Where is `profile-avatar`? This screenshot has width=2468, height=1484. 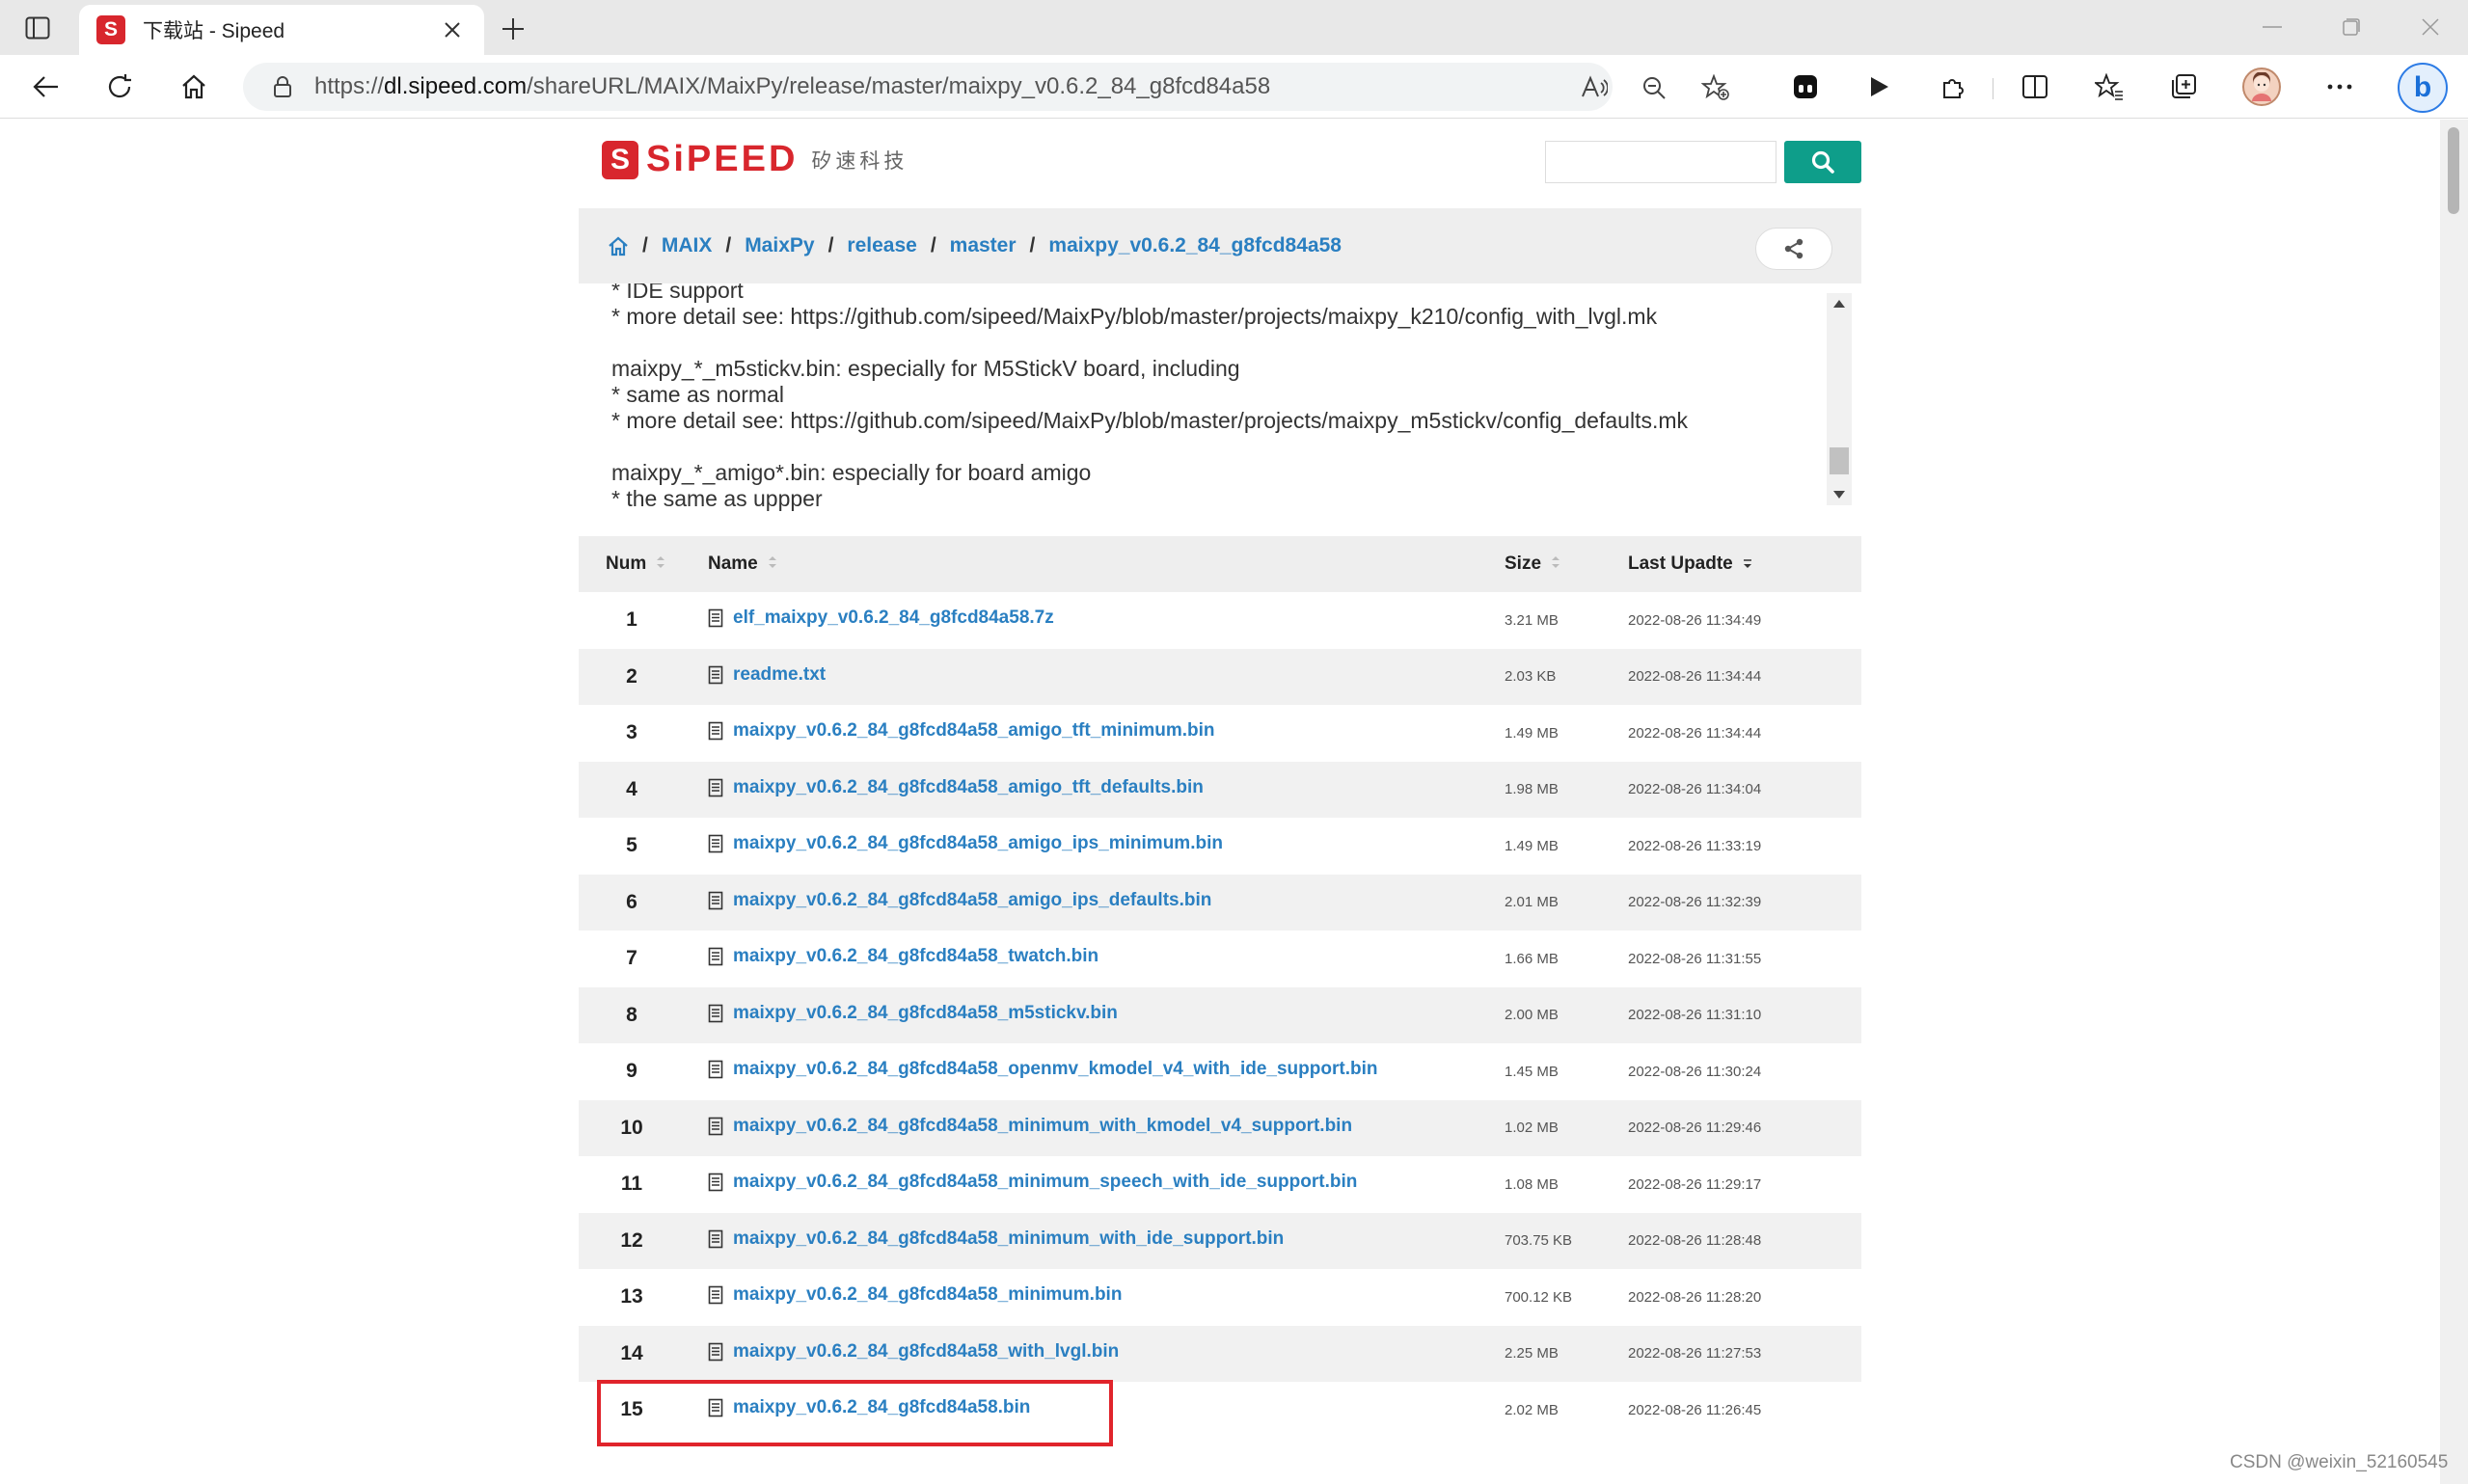
profile-avatar is located at coordinates (2261, 86).